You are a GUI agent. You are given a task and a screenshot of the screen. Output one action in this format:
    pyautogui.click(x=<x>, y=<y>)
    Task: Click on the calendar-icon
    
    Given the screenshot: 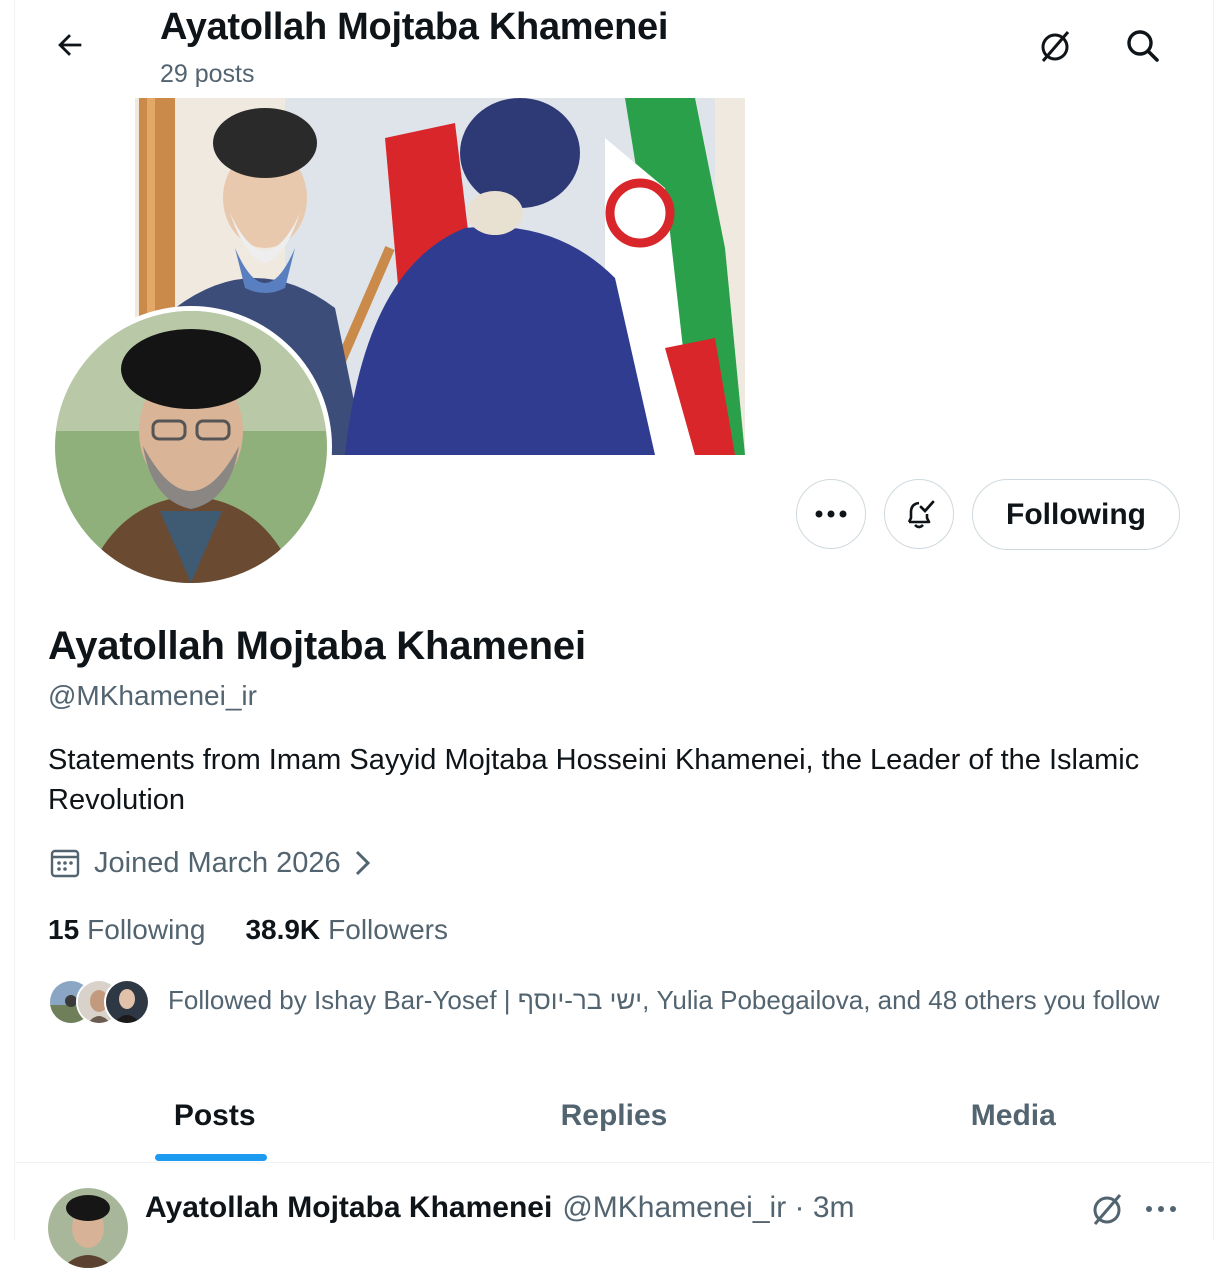 What is the action you would take?
    pyautogui.click(x=65, y=863)
    